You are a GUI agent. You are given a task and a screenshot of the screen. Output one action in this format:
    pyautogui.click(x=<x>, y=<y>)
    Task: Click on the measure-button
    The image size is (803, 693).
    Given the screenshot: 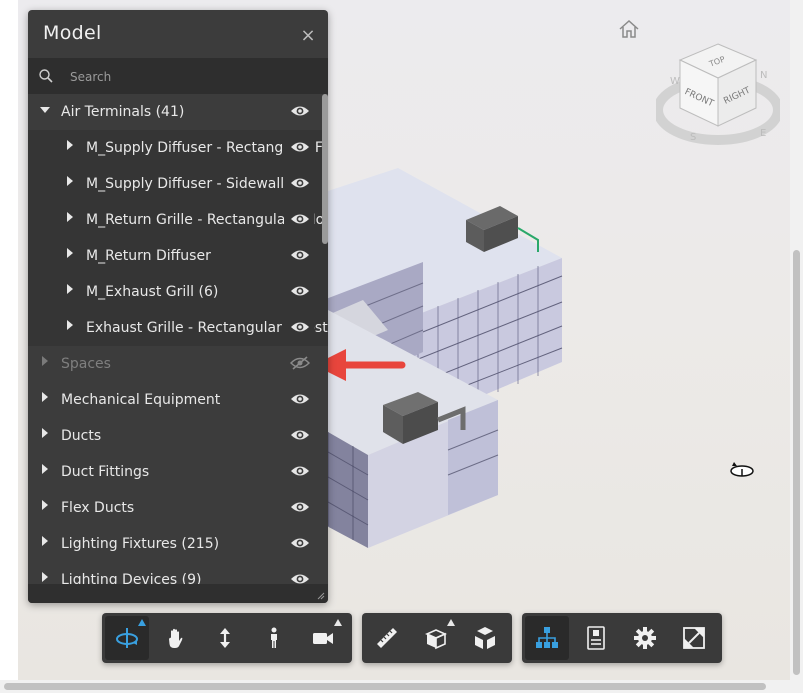 What is the action you would take?
    pyautogui.click(x=387, y=638)
    